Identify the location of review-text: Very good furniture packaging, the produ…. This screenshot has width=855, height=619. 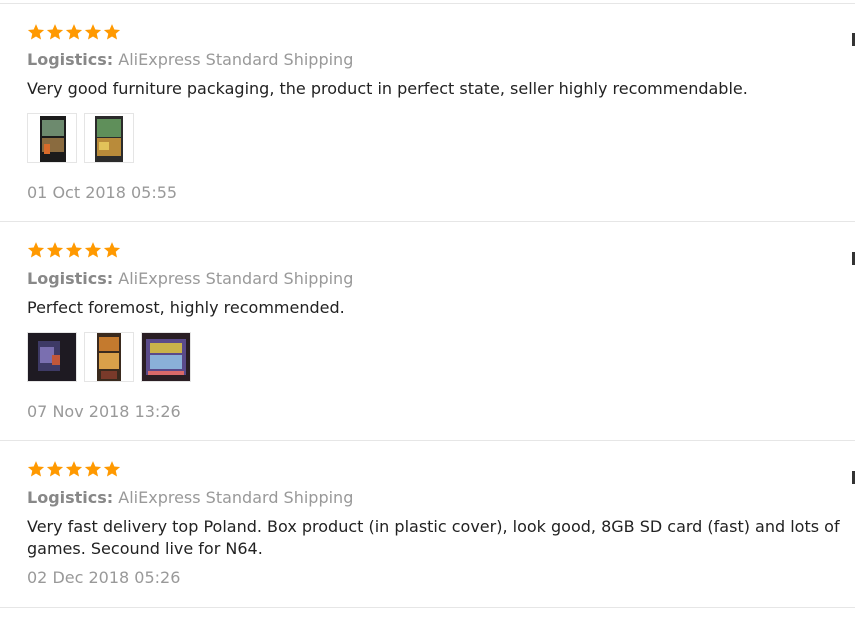
(387, 88).